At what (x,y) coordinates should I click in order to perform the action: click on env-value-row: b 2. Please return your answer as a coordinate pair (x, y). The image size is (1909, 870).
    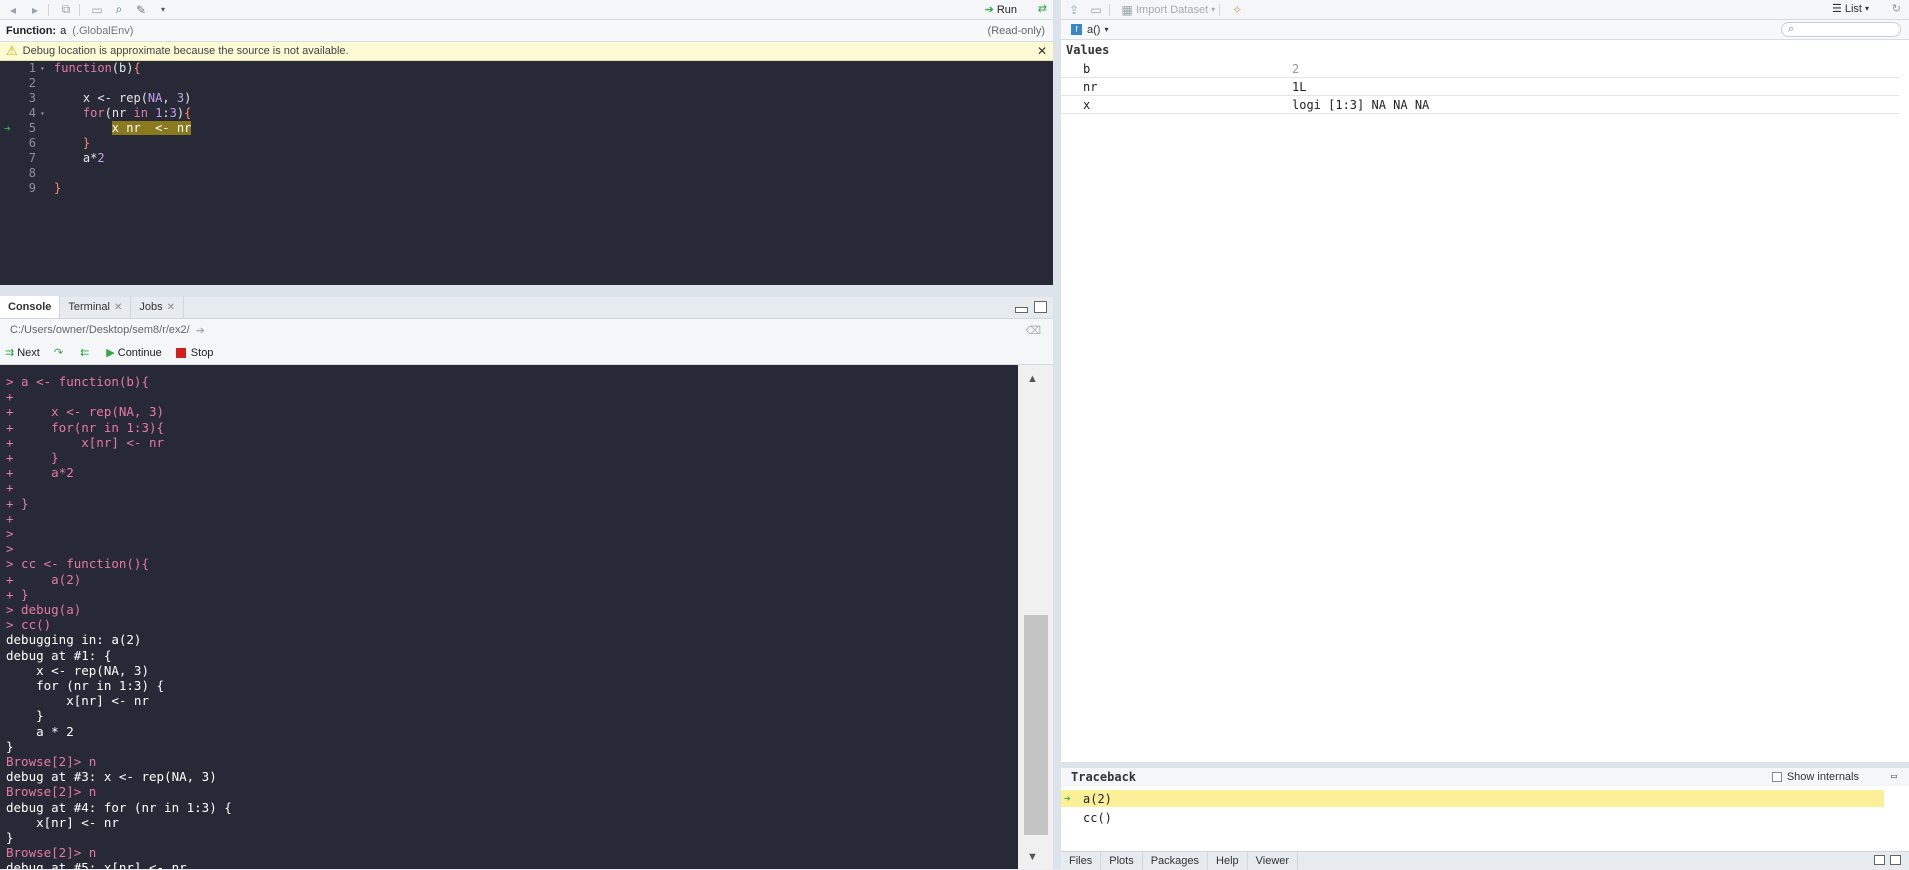
    Looking at the image, I should click on (1480, 69).